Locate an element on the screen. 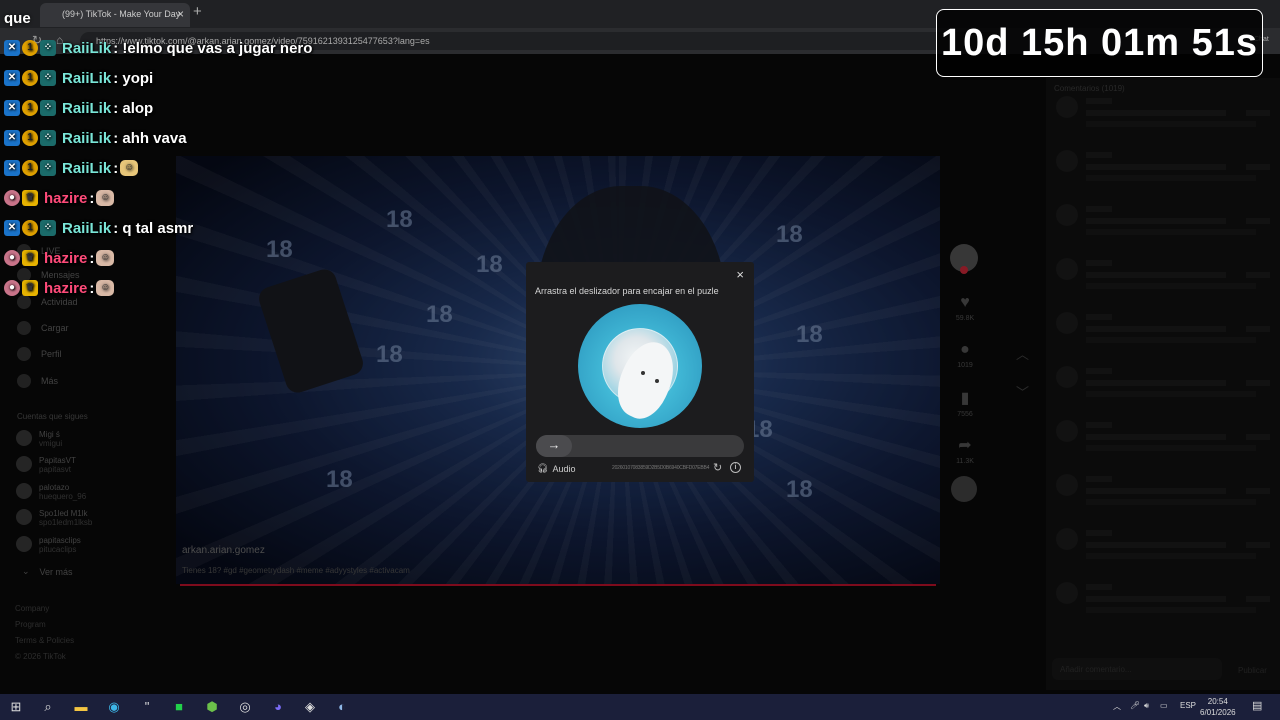 Image resolution: width=1280 pixels, height=720 pixels. browser-tab: (99+) TikTok - Make Your Day × is located at coordinates (115, 15).